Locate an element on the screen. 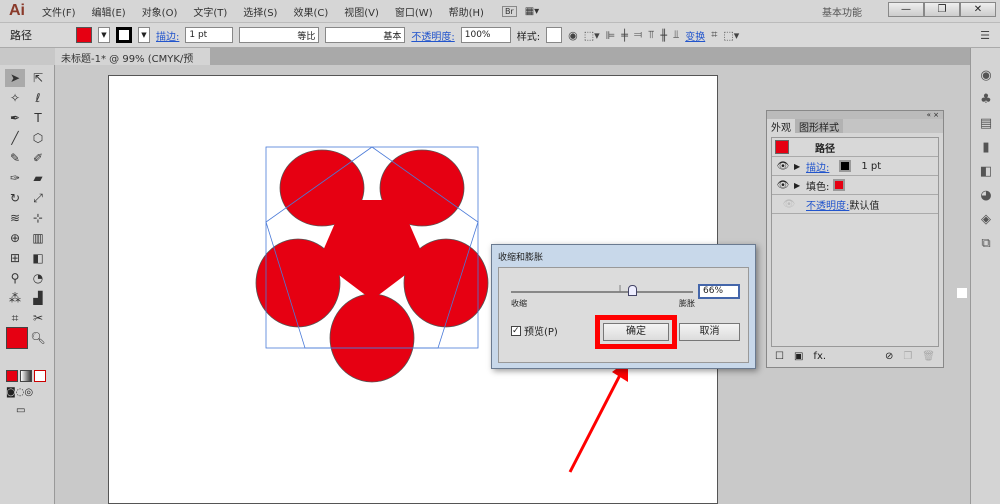 The width and height of the screenshot is (1000, 504). symbol-sprayer-icon: ⁂ is located at coordinates (15, 298).